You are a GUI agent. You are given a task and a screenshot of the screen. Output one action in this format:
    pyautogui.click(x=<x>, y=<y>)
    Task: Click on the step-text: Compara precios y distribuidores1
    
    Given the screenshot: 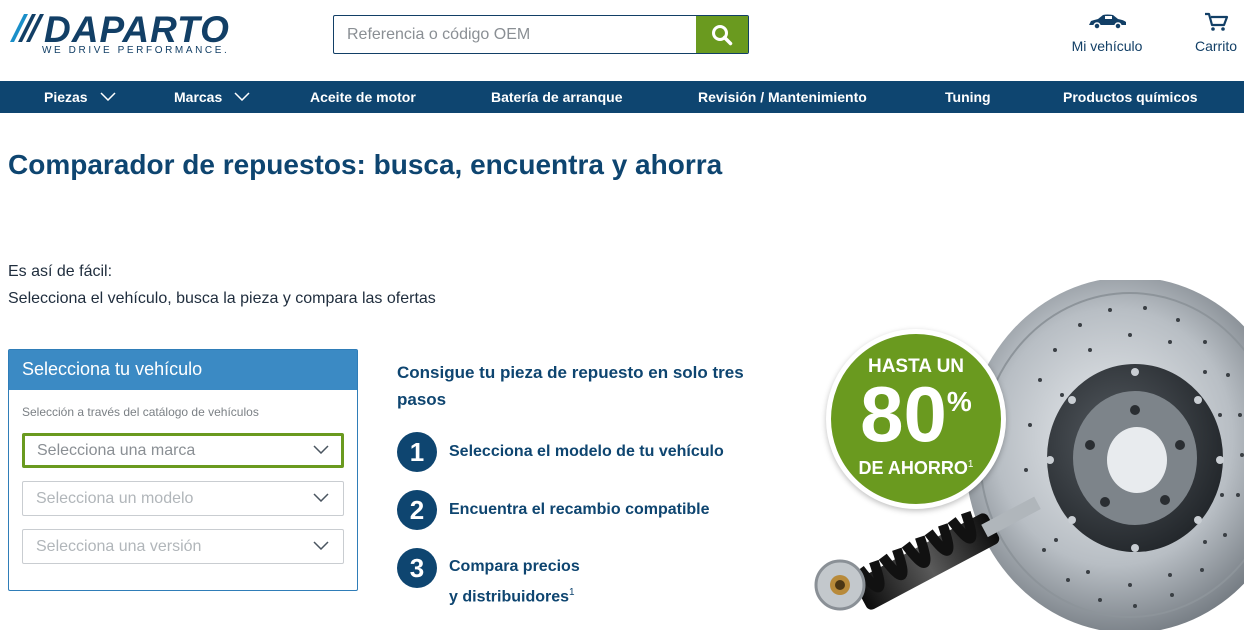 What is the action you would take?
    pyautogui.click(x=514, y=582)
    